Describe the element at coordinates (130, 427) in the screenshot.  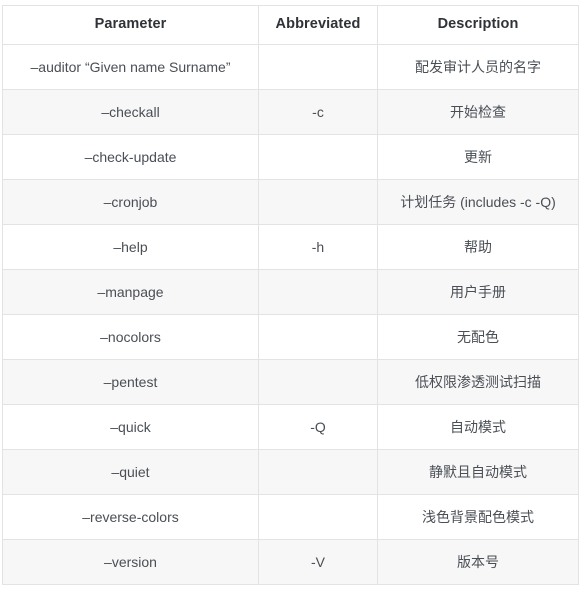
I see `cell-parameter: –quick` at that location.